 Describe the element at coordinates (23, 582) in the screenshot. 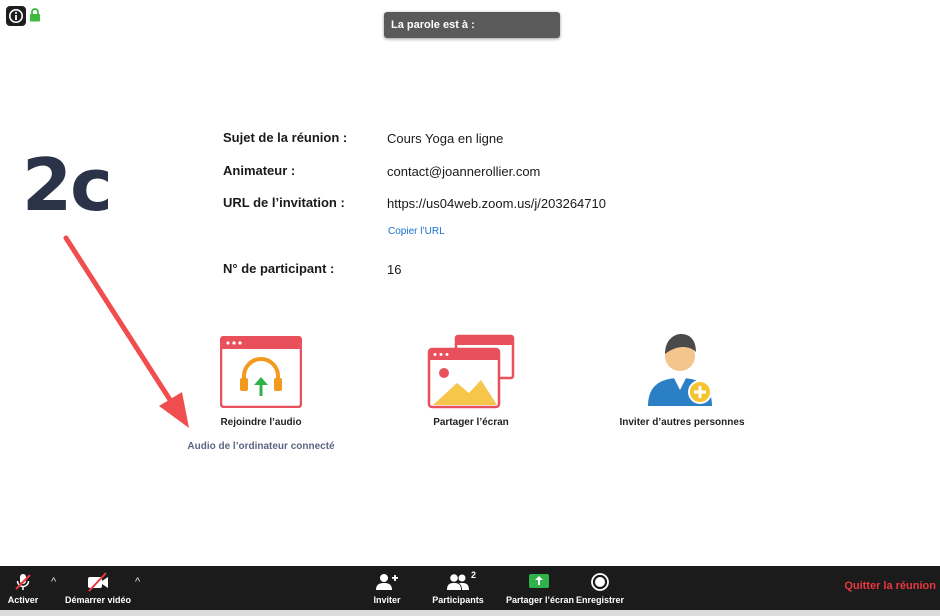

I see `microphone-muted-icon` at that location.